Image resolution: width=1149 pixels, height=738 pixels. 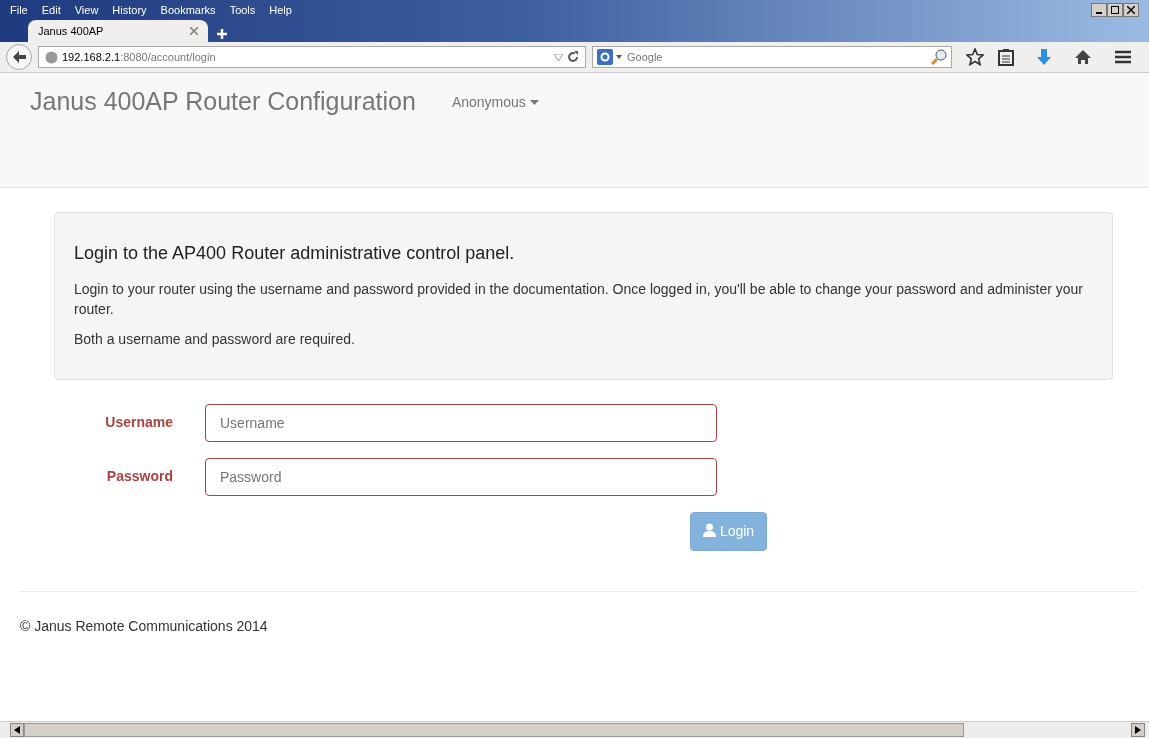 I want to click on input-field: Password, so click(x=461, y=476).